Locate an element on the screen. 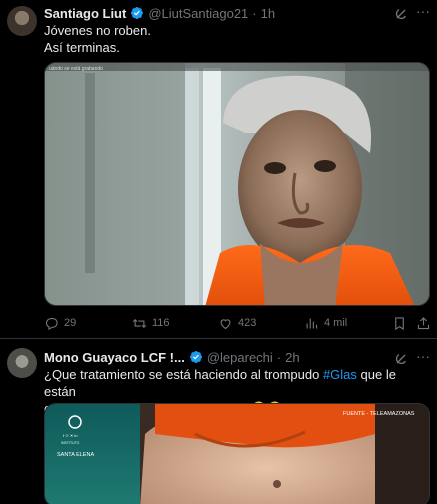 The width and height of the screenshot is (437, 504). tweet-text: Jóvenes no roben. Así terminas. is located at coordinates (235, 39).